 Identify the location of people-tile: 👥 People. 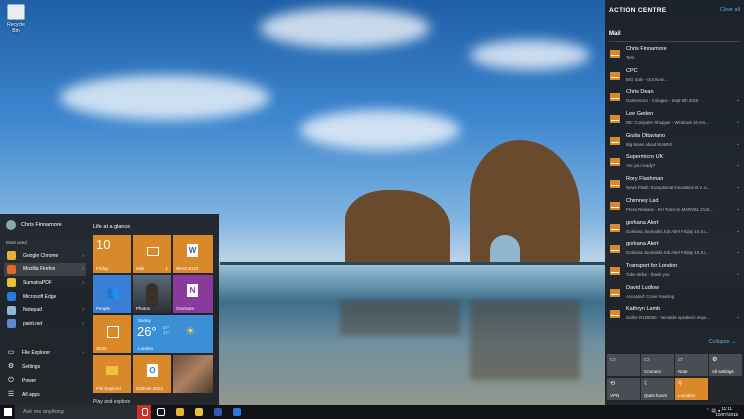
(112, 294).